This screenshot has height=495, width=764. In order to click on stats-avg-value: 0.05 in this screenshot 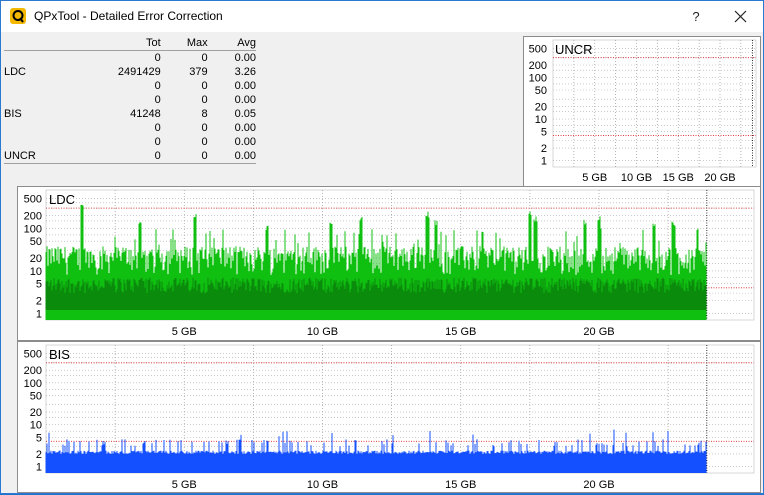, I will do `click(245, 114)`.